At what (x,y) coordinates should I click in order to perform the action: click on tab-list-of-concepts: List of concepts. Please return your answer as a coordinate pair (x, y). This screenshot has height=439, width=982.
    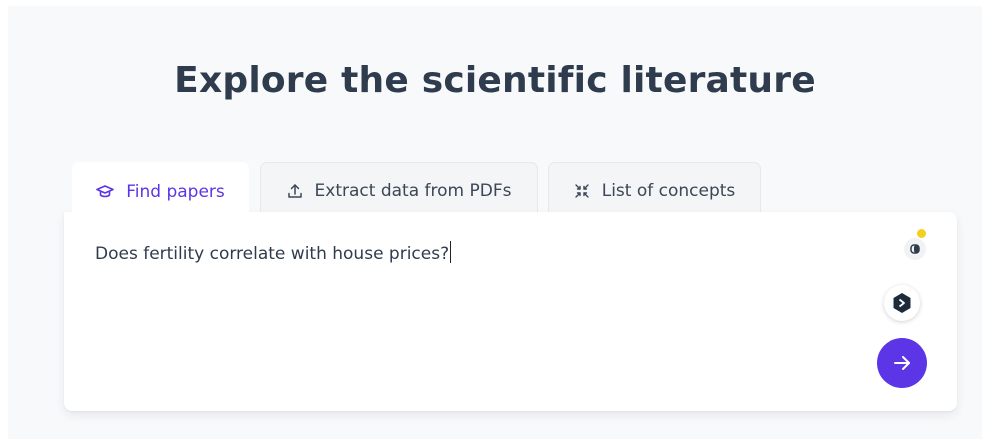
    Looking at the image, I should click on (654, 190).